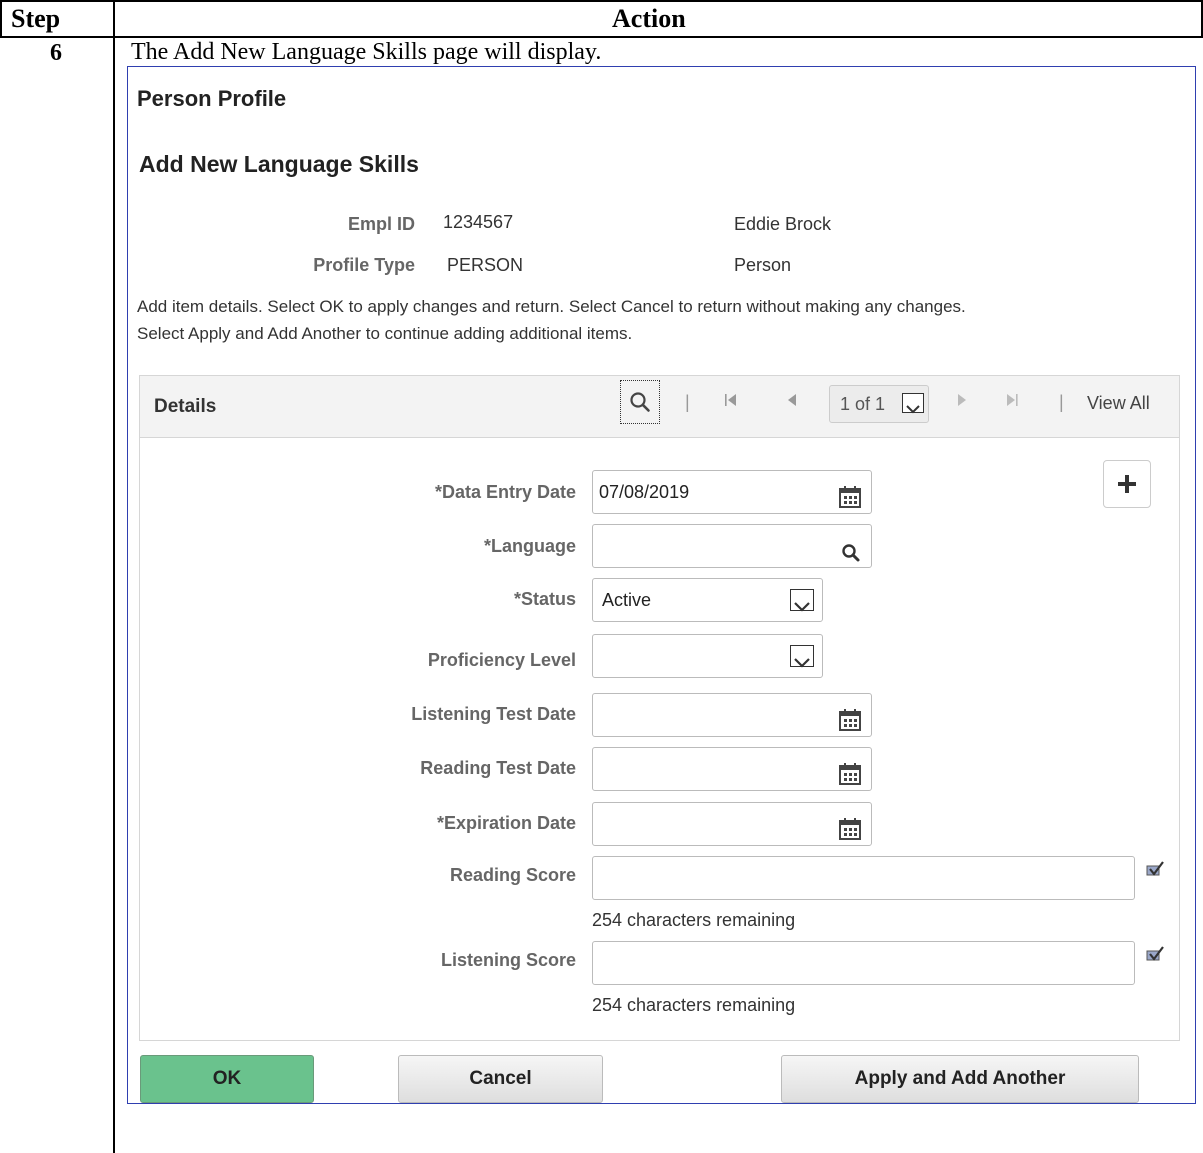 This screenshot has height=1153, width=1203. Describe the element at coordinates (485, 265) in the screenshot. I see `profile-type-value: PERSON` at that location.